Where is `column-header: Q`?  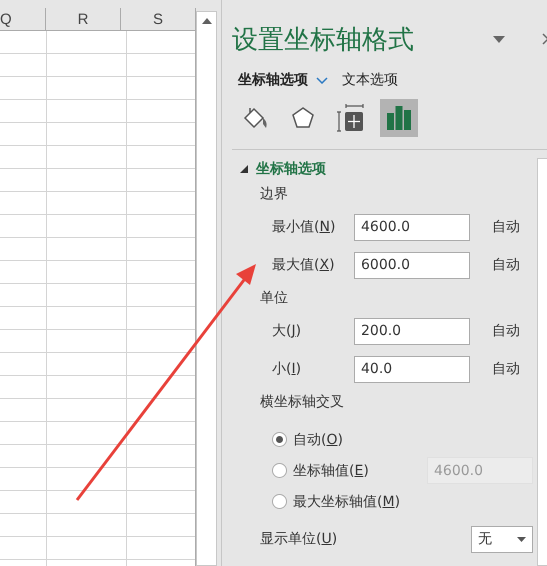 column-header: Q is located at coordinates (23, 19).